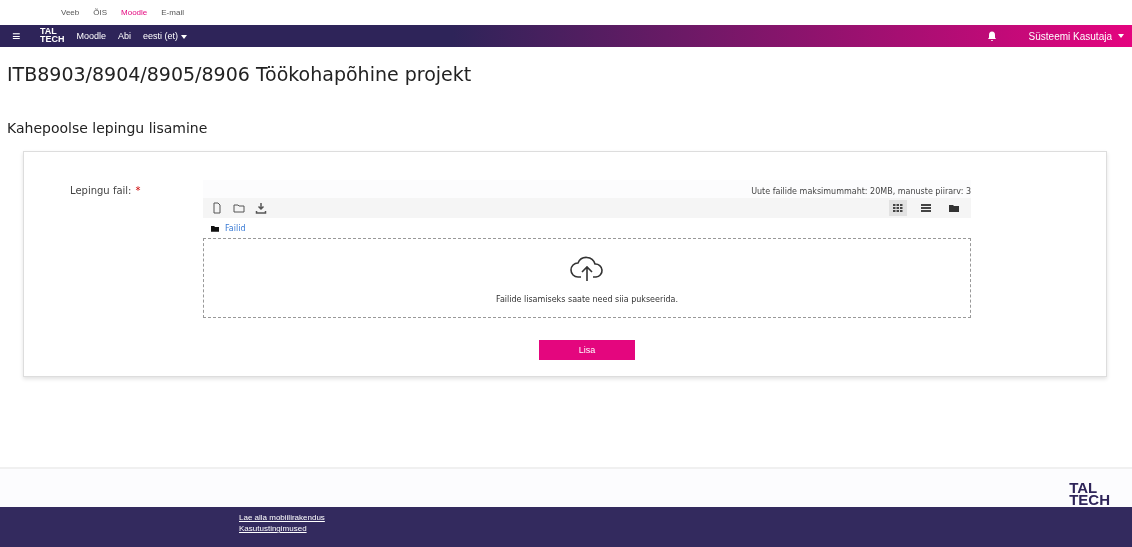 Image resolution: width=1132 pixels, height=547 pixels. Describe the element at coordinates (108, 128) in the screenshot. I see `section-title: Kahepoolse lepingu lisamine` at that location.